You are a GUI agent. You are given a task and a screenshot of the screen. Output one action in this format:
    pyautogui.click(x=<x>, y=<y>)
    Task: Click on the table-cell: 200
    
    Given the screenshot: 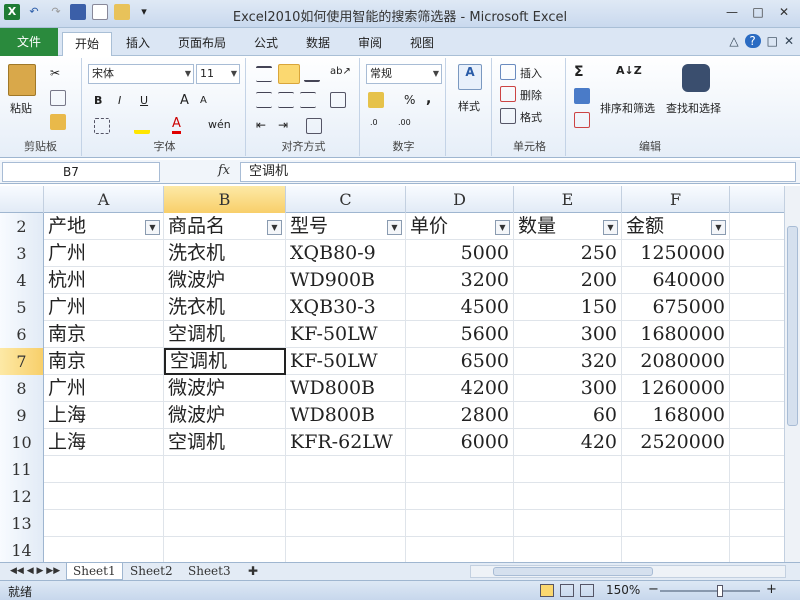 What is the action you would take?
    pyautogui.click(x=568, y=280)
    